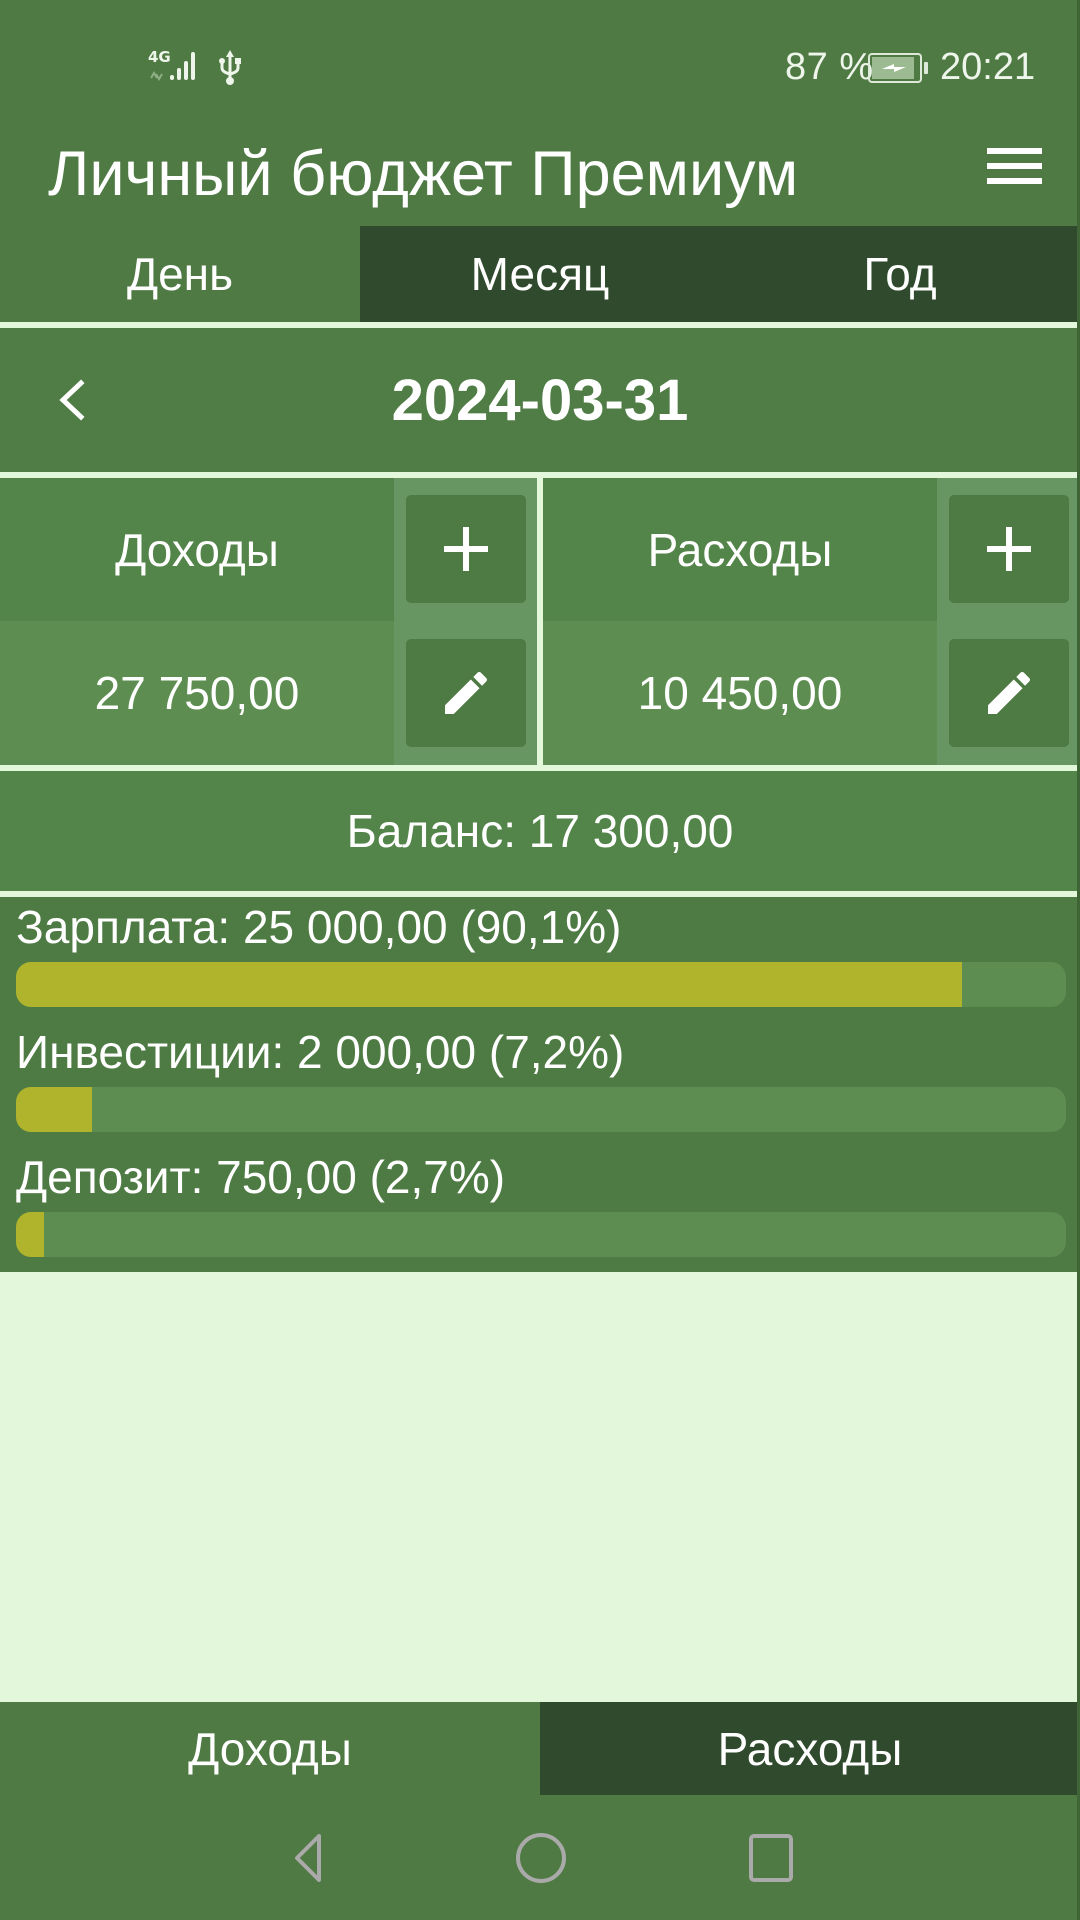 The height and width of the screenshot is (1920, 1080). I want to click on chevron-left-icon, so click(72, 400).